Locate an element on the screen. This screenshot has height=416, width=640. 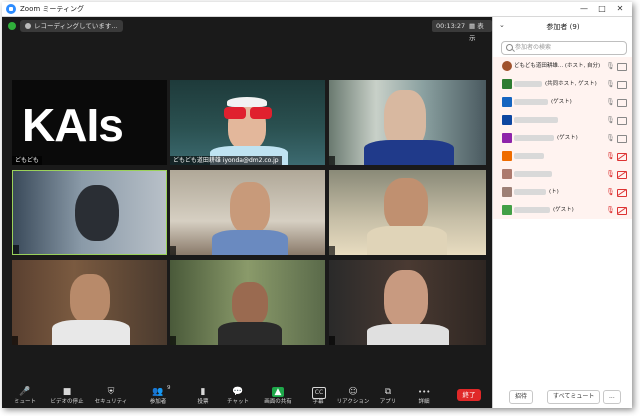
stop-video-button: ■ ビデオの停止 is located at coordinates (67, 396).